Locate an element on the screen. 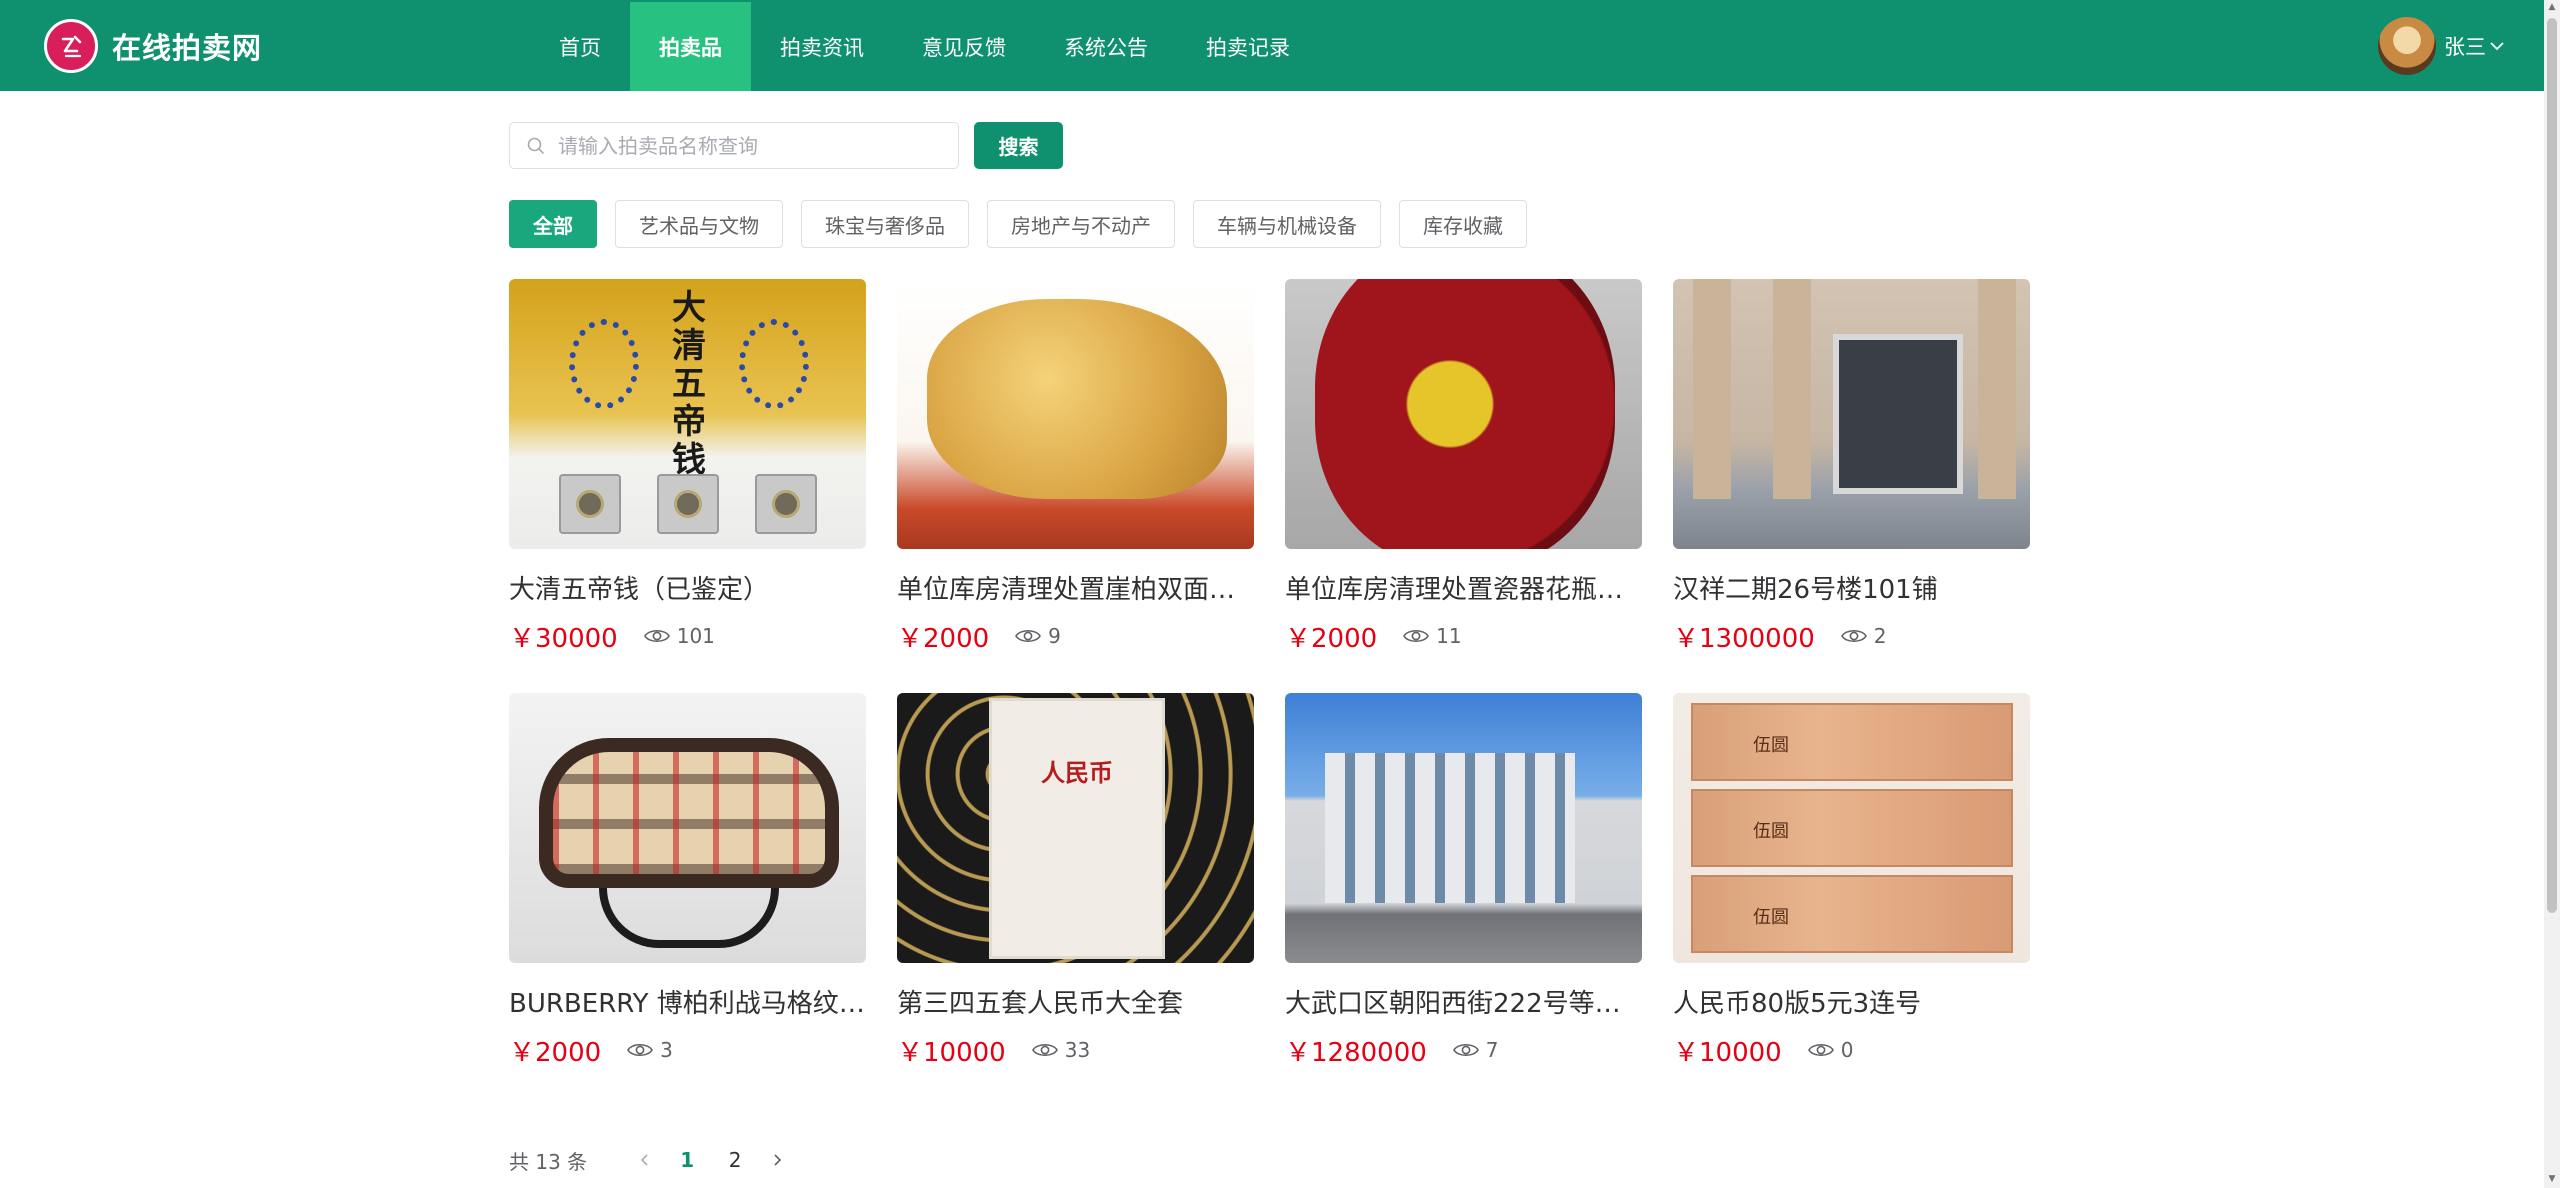 The image size is (2560, 1188). item-card: 大清五帝钱 大清五帝钱（已鉴定） ￥30000 101 is located at coordinates (687, 466).